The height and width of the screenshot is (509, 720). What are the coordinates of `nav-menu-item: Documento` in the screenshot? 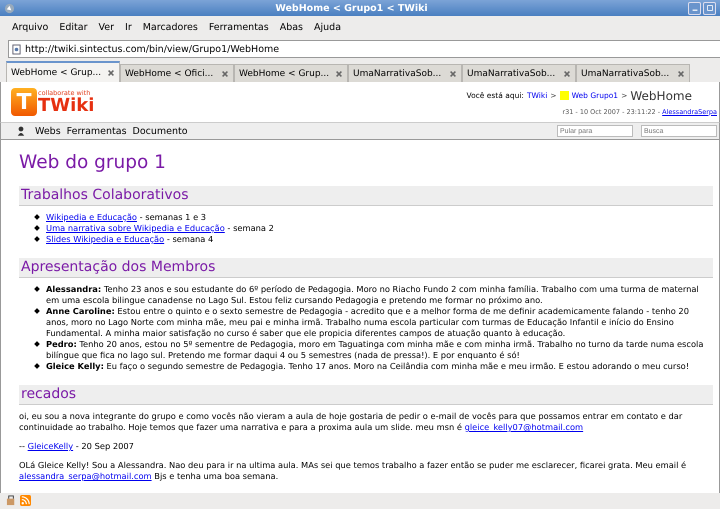 It's located at (160, 131).